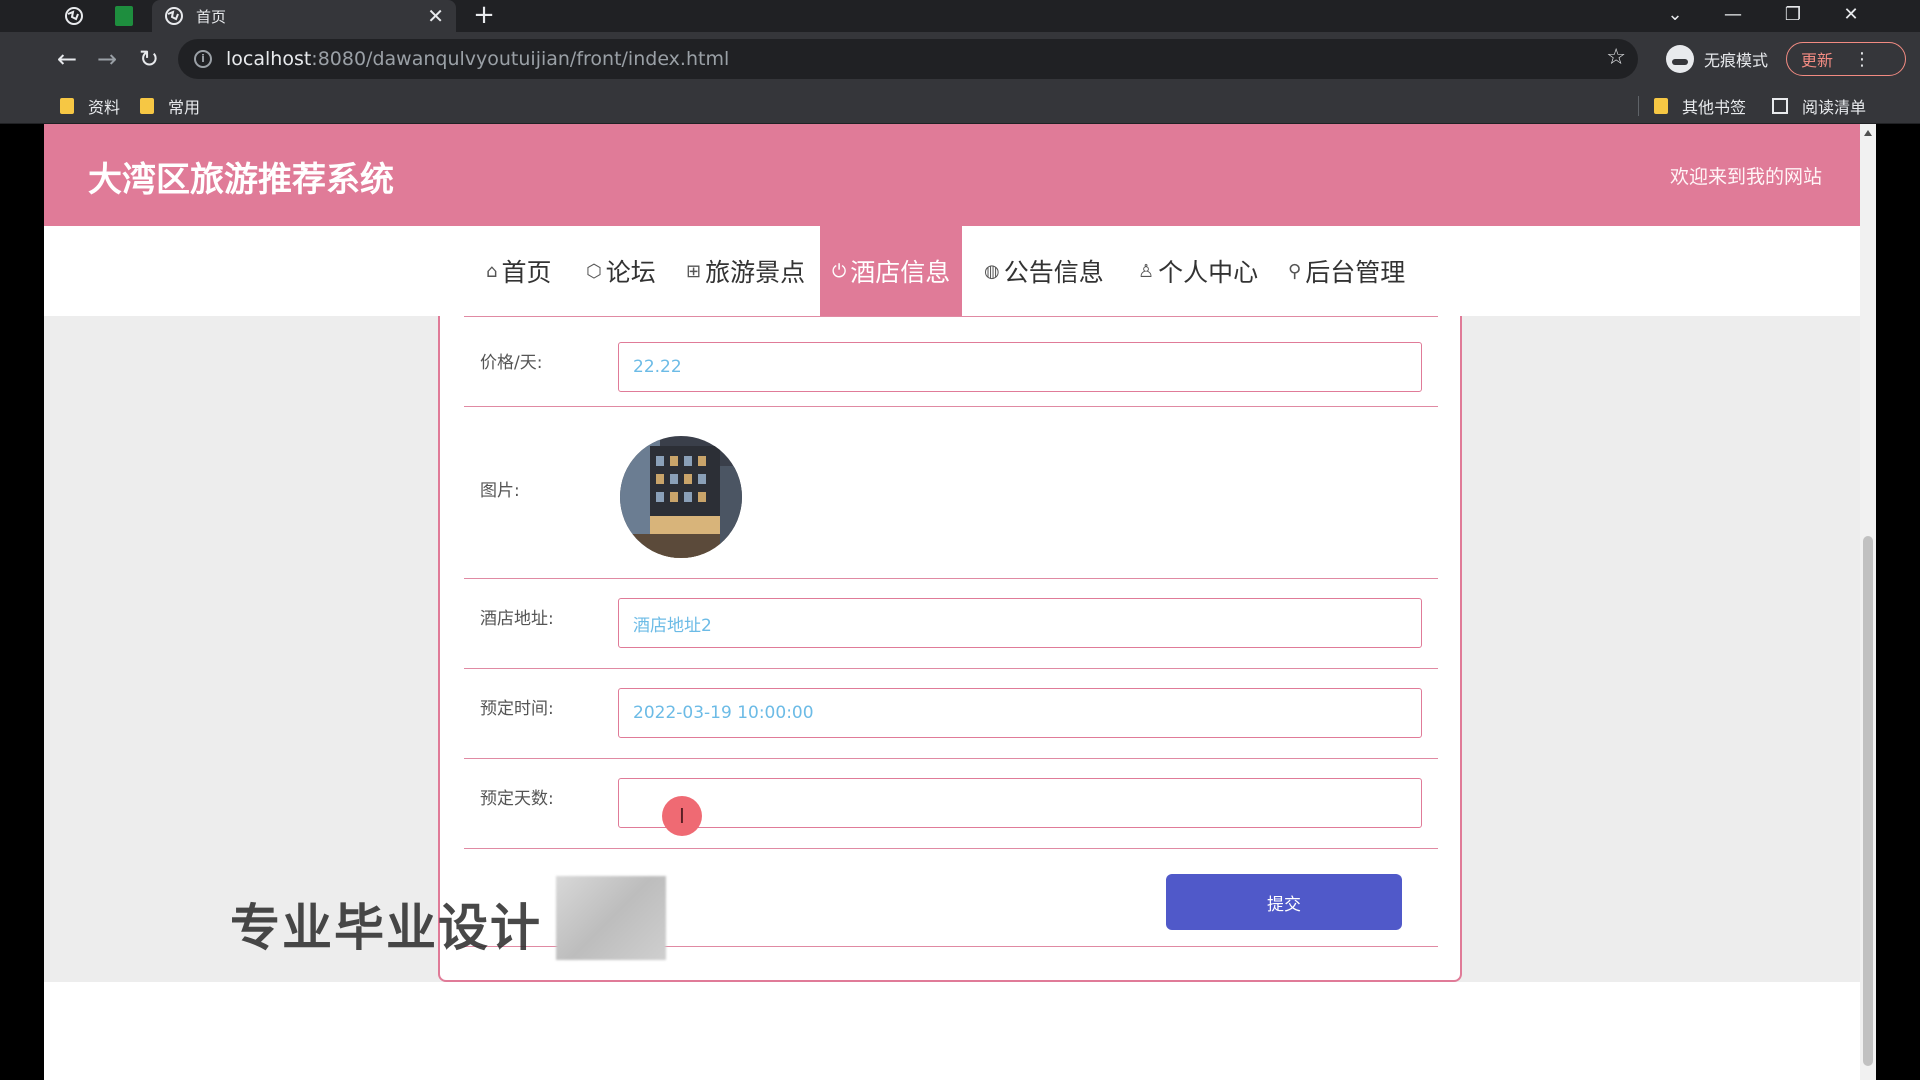 This screenshot has height=1080, width=1920. What do you see at coordinates (1851, 14) in the screenshot?
I see `window-close-icon: ✕` at bounding box center [1851, 14].